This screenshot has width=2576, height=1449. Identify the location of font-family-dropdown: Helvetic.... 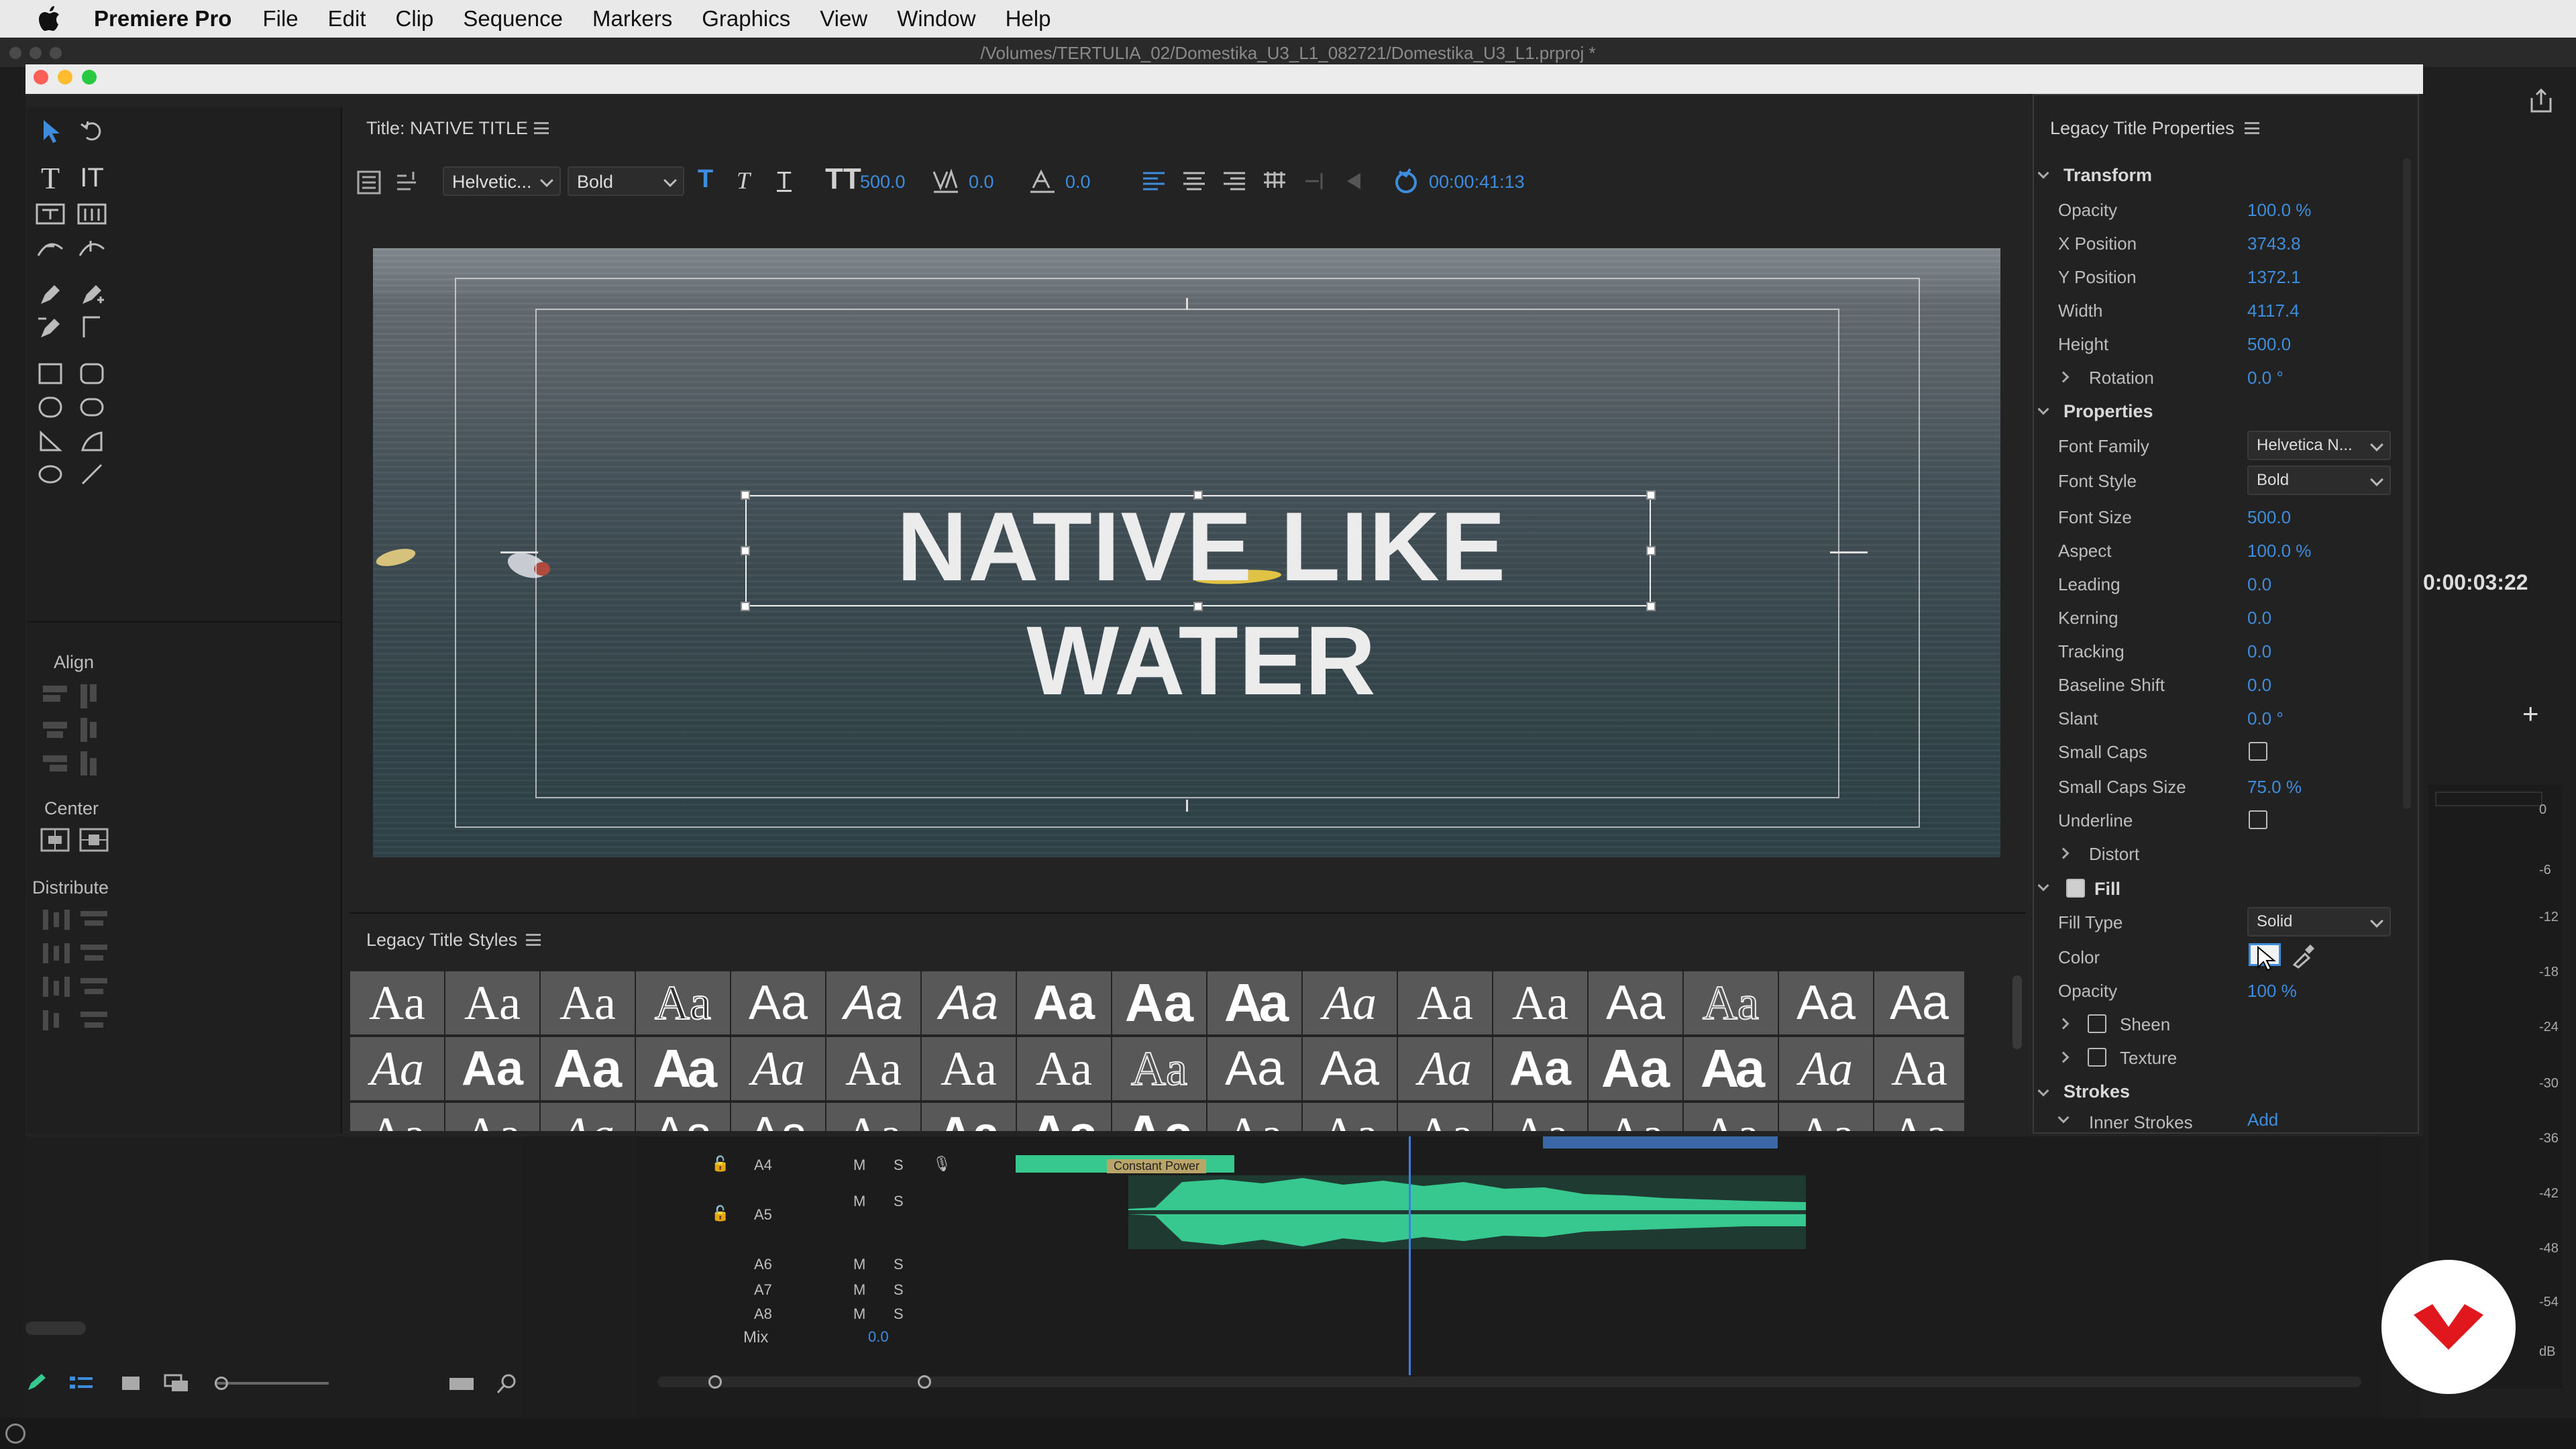
(502, 181).